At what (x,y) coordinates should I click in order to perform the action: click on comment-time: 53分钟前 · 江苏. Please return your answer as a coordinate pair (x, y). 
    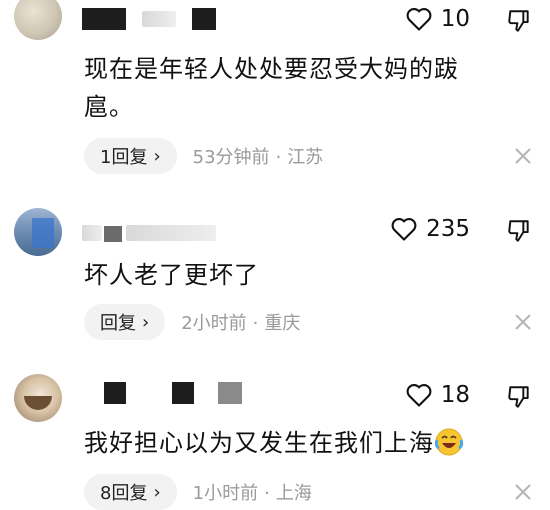
    Looking at the image, I should click on (258, 156).